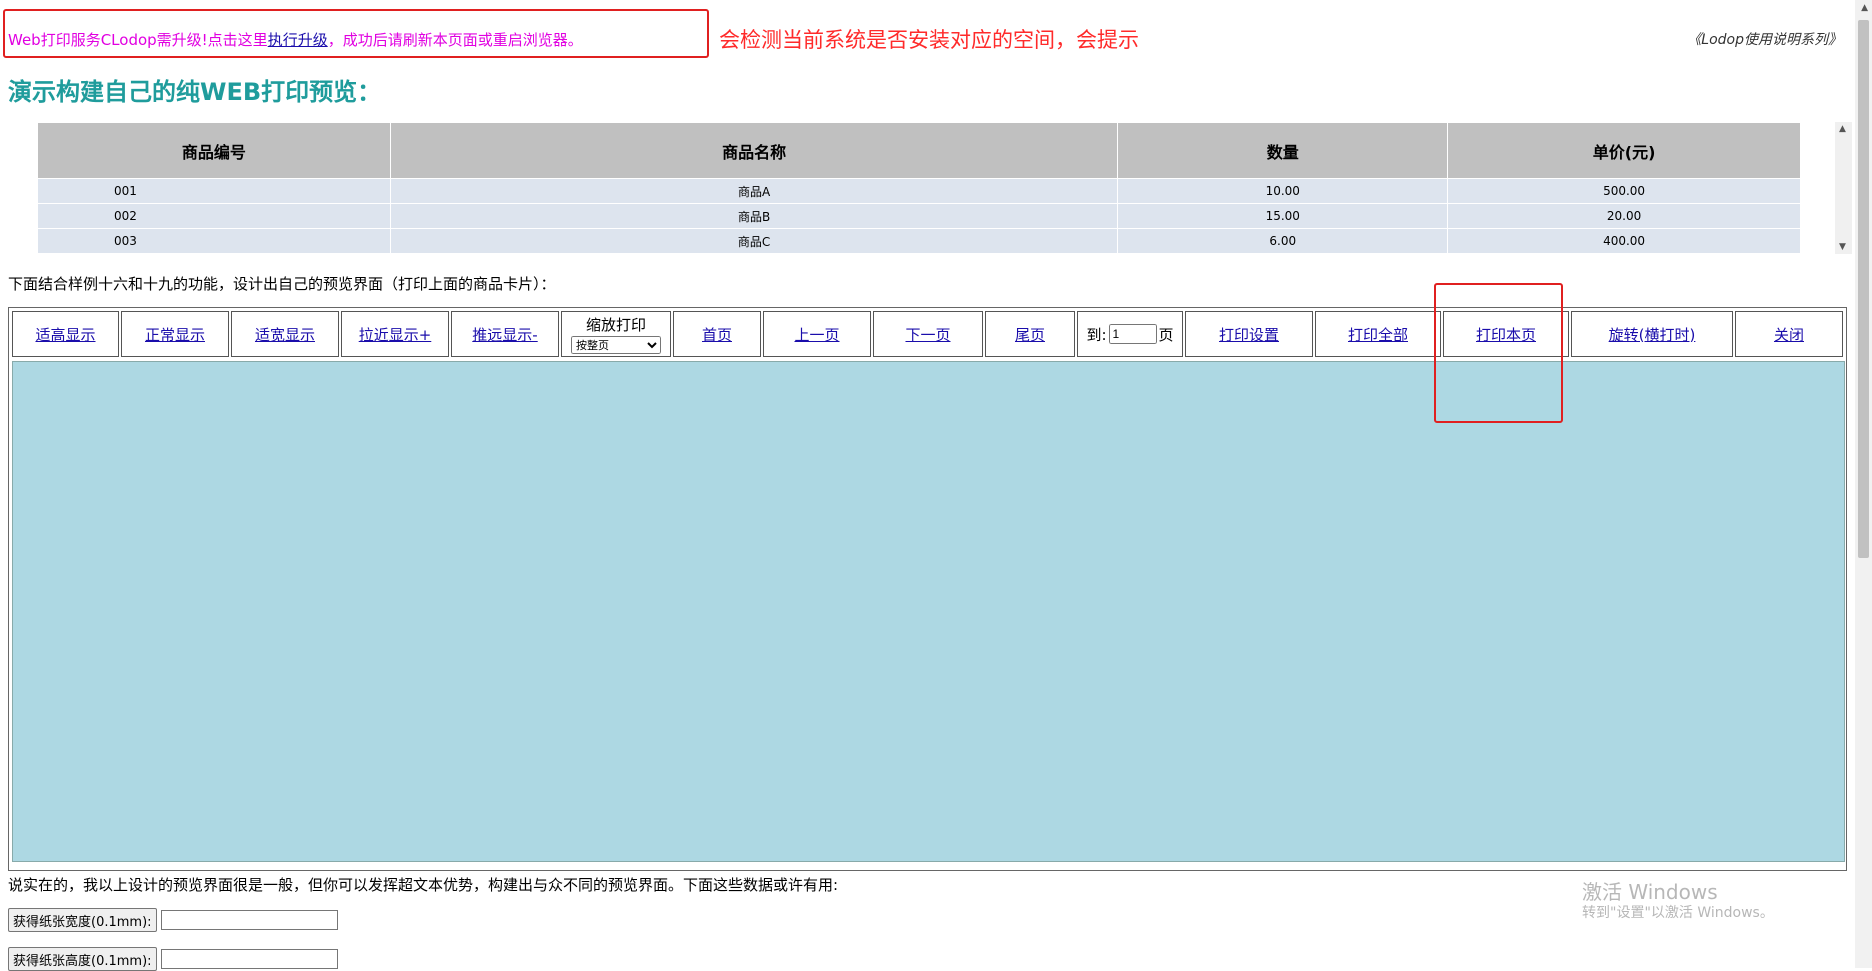 This screenshot has width=1872, height=971. Describe the element at coordinates (1096, 334) in the screenshot. I see `goto-label: 到:` at that location.